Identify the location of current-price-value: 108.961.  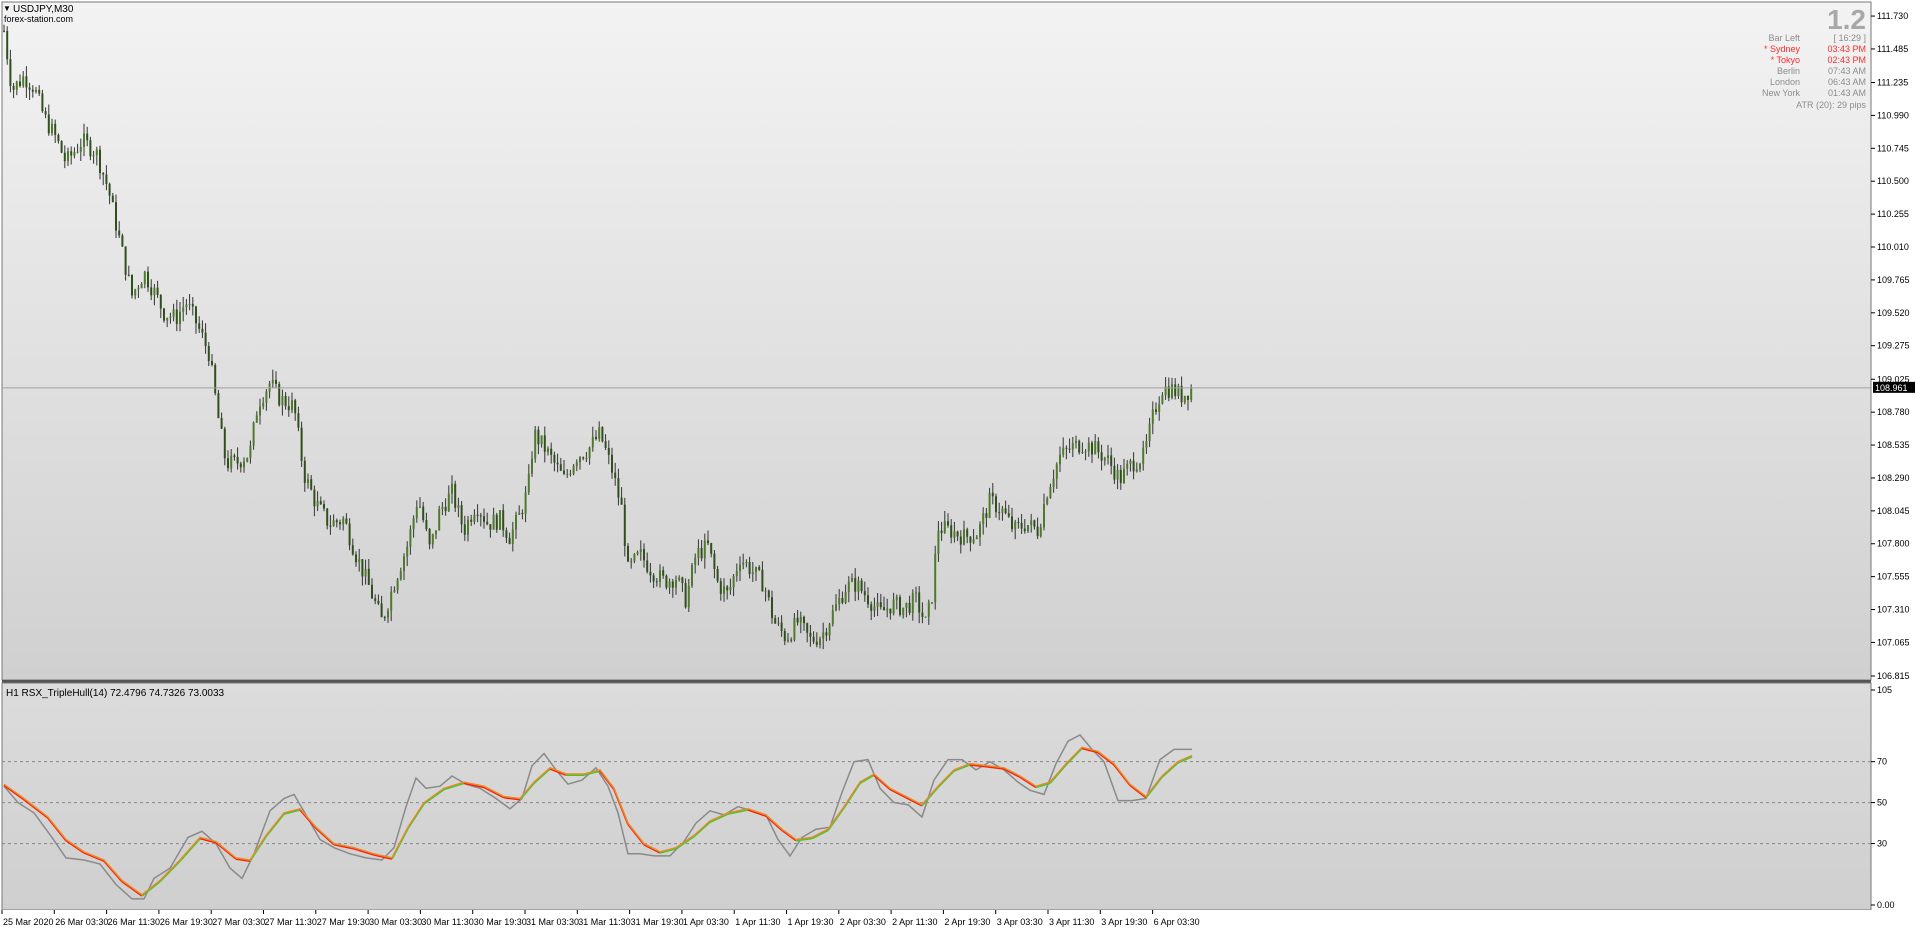
(1891, 388).